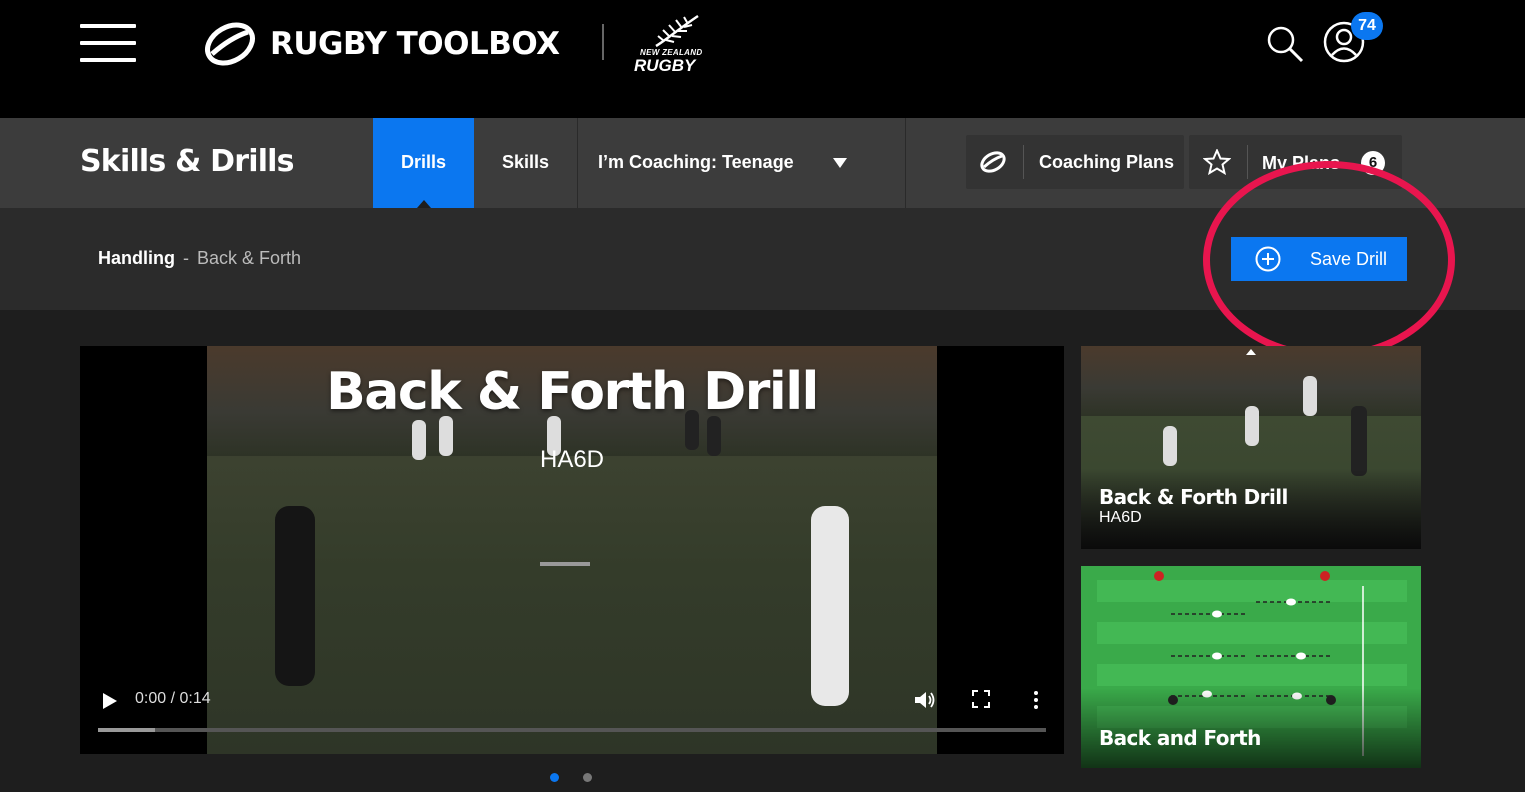 The image size is (1525, 792). What do you see at coordinates (993, 162) in the screenshot?
I see `rugby-ball-icon` at bounding box center [993, 162].